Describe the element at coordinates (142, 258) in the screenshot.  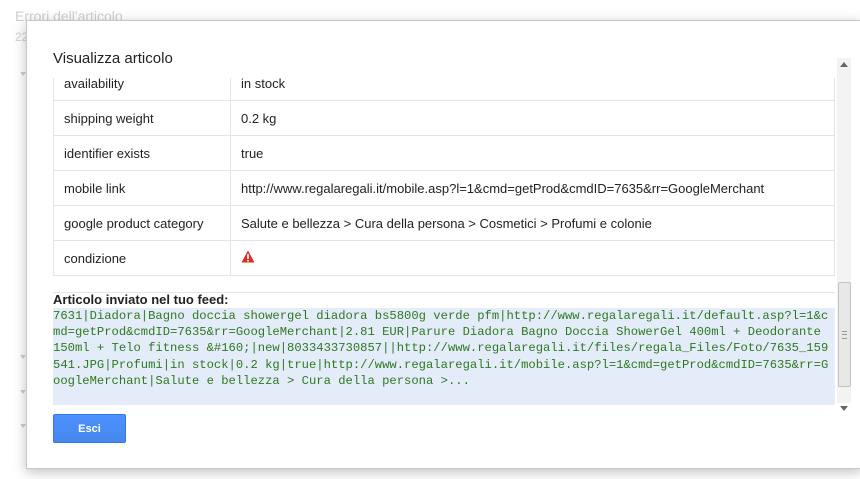
I see `attribute-key: condizione` at that location.